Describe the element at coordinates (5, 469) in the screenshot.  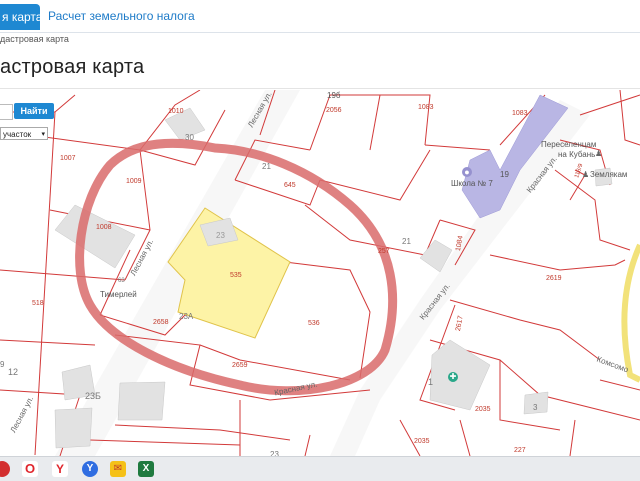
I see `red-circle-icon` at that location.